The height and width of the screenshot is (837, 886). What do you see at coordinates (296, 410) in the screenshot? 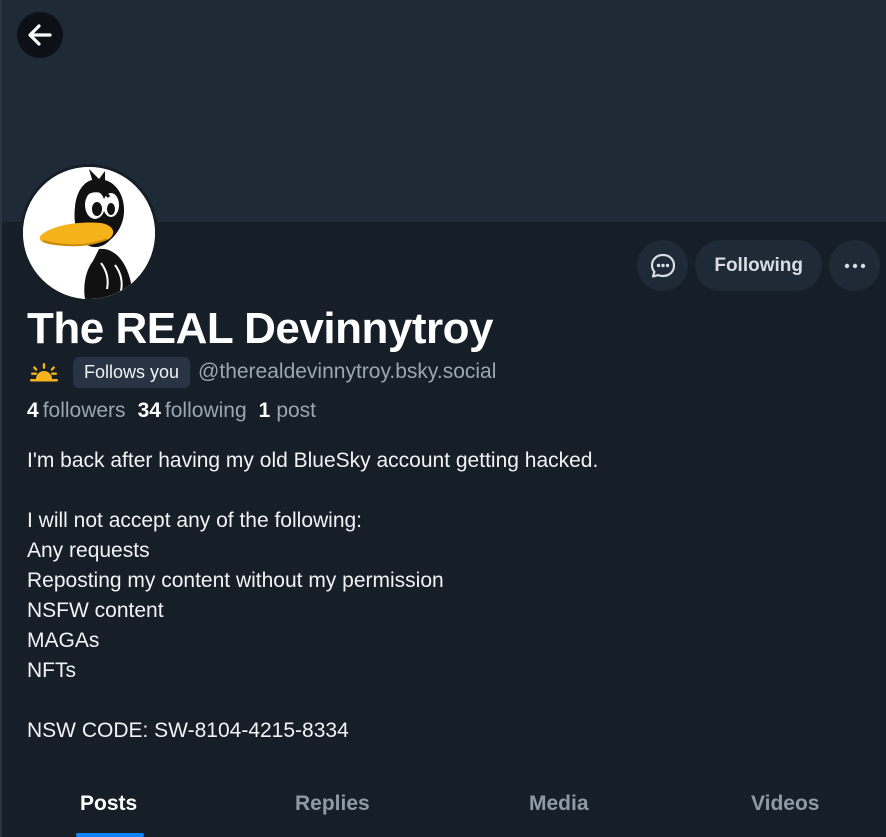
I see `posts-label: post` at bounding box center [296, 410].